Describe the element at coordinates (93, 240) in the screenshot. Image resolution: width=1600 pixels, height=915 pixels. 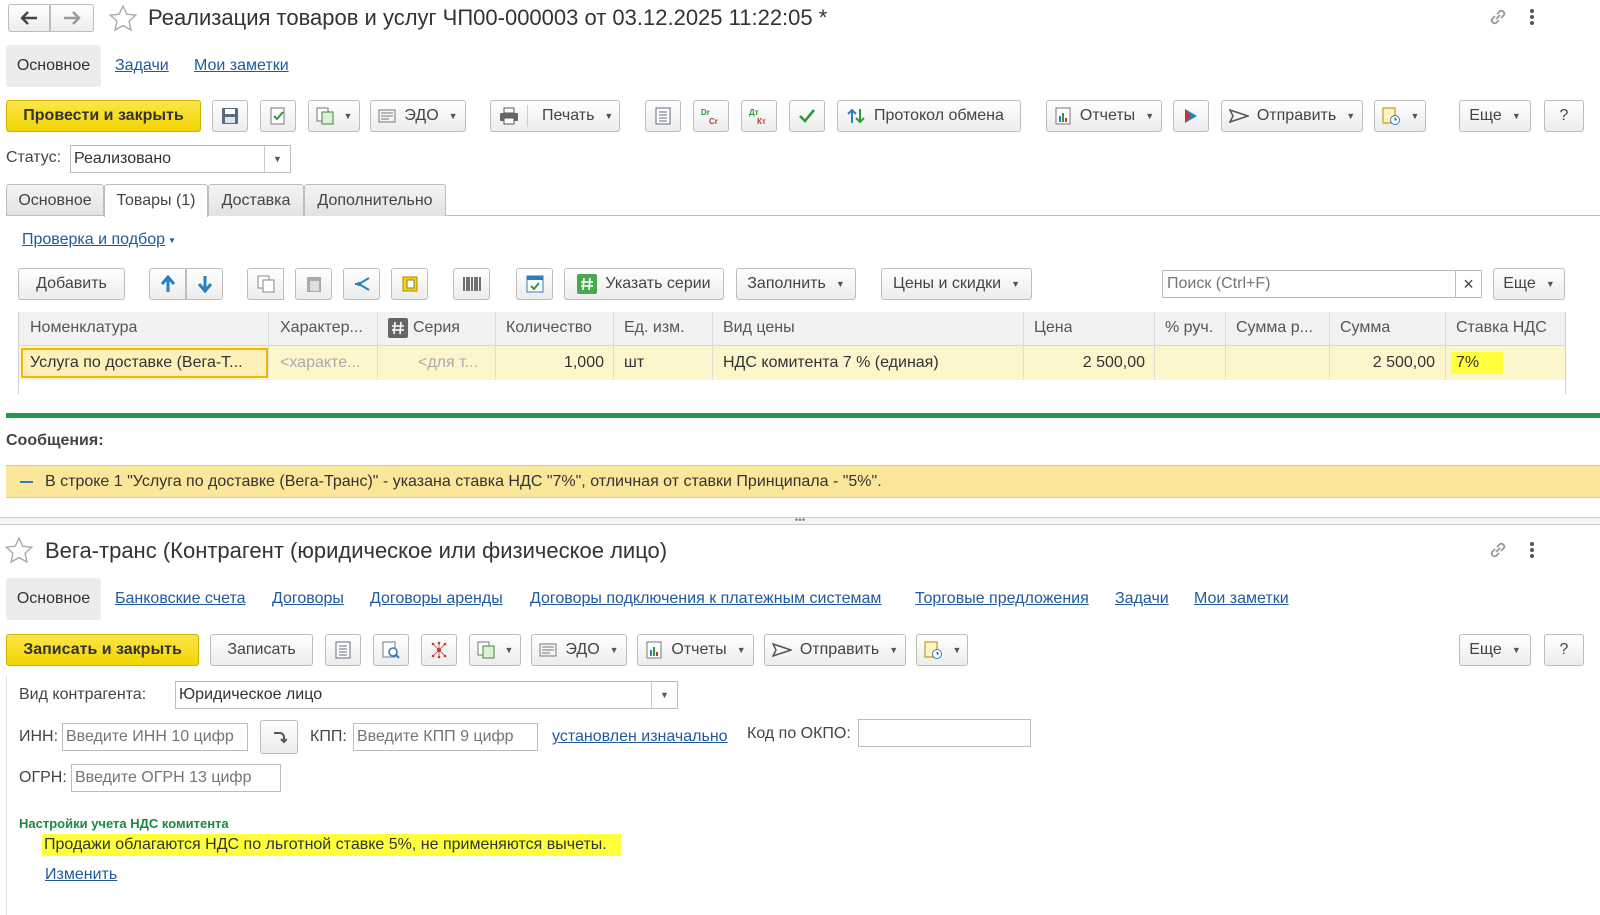
I see `check-and-select-link: Проверка и подбор` at that location.